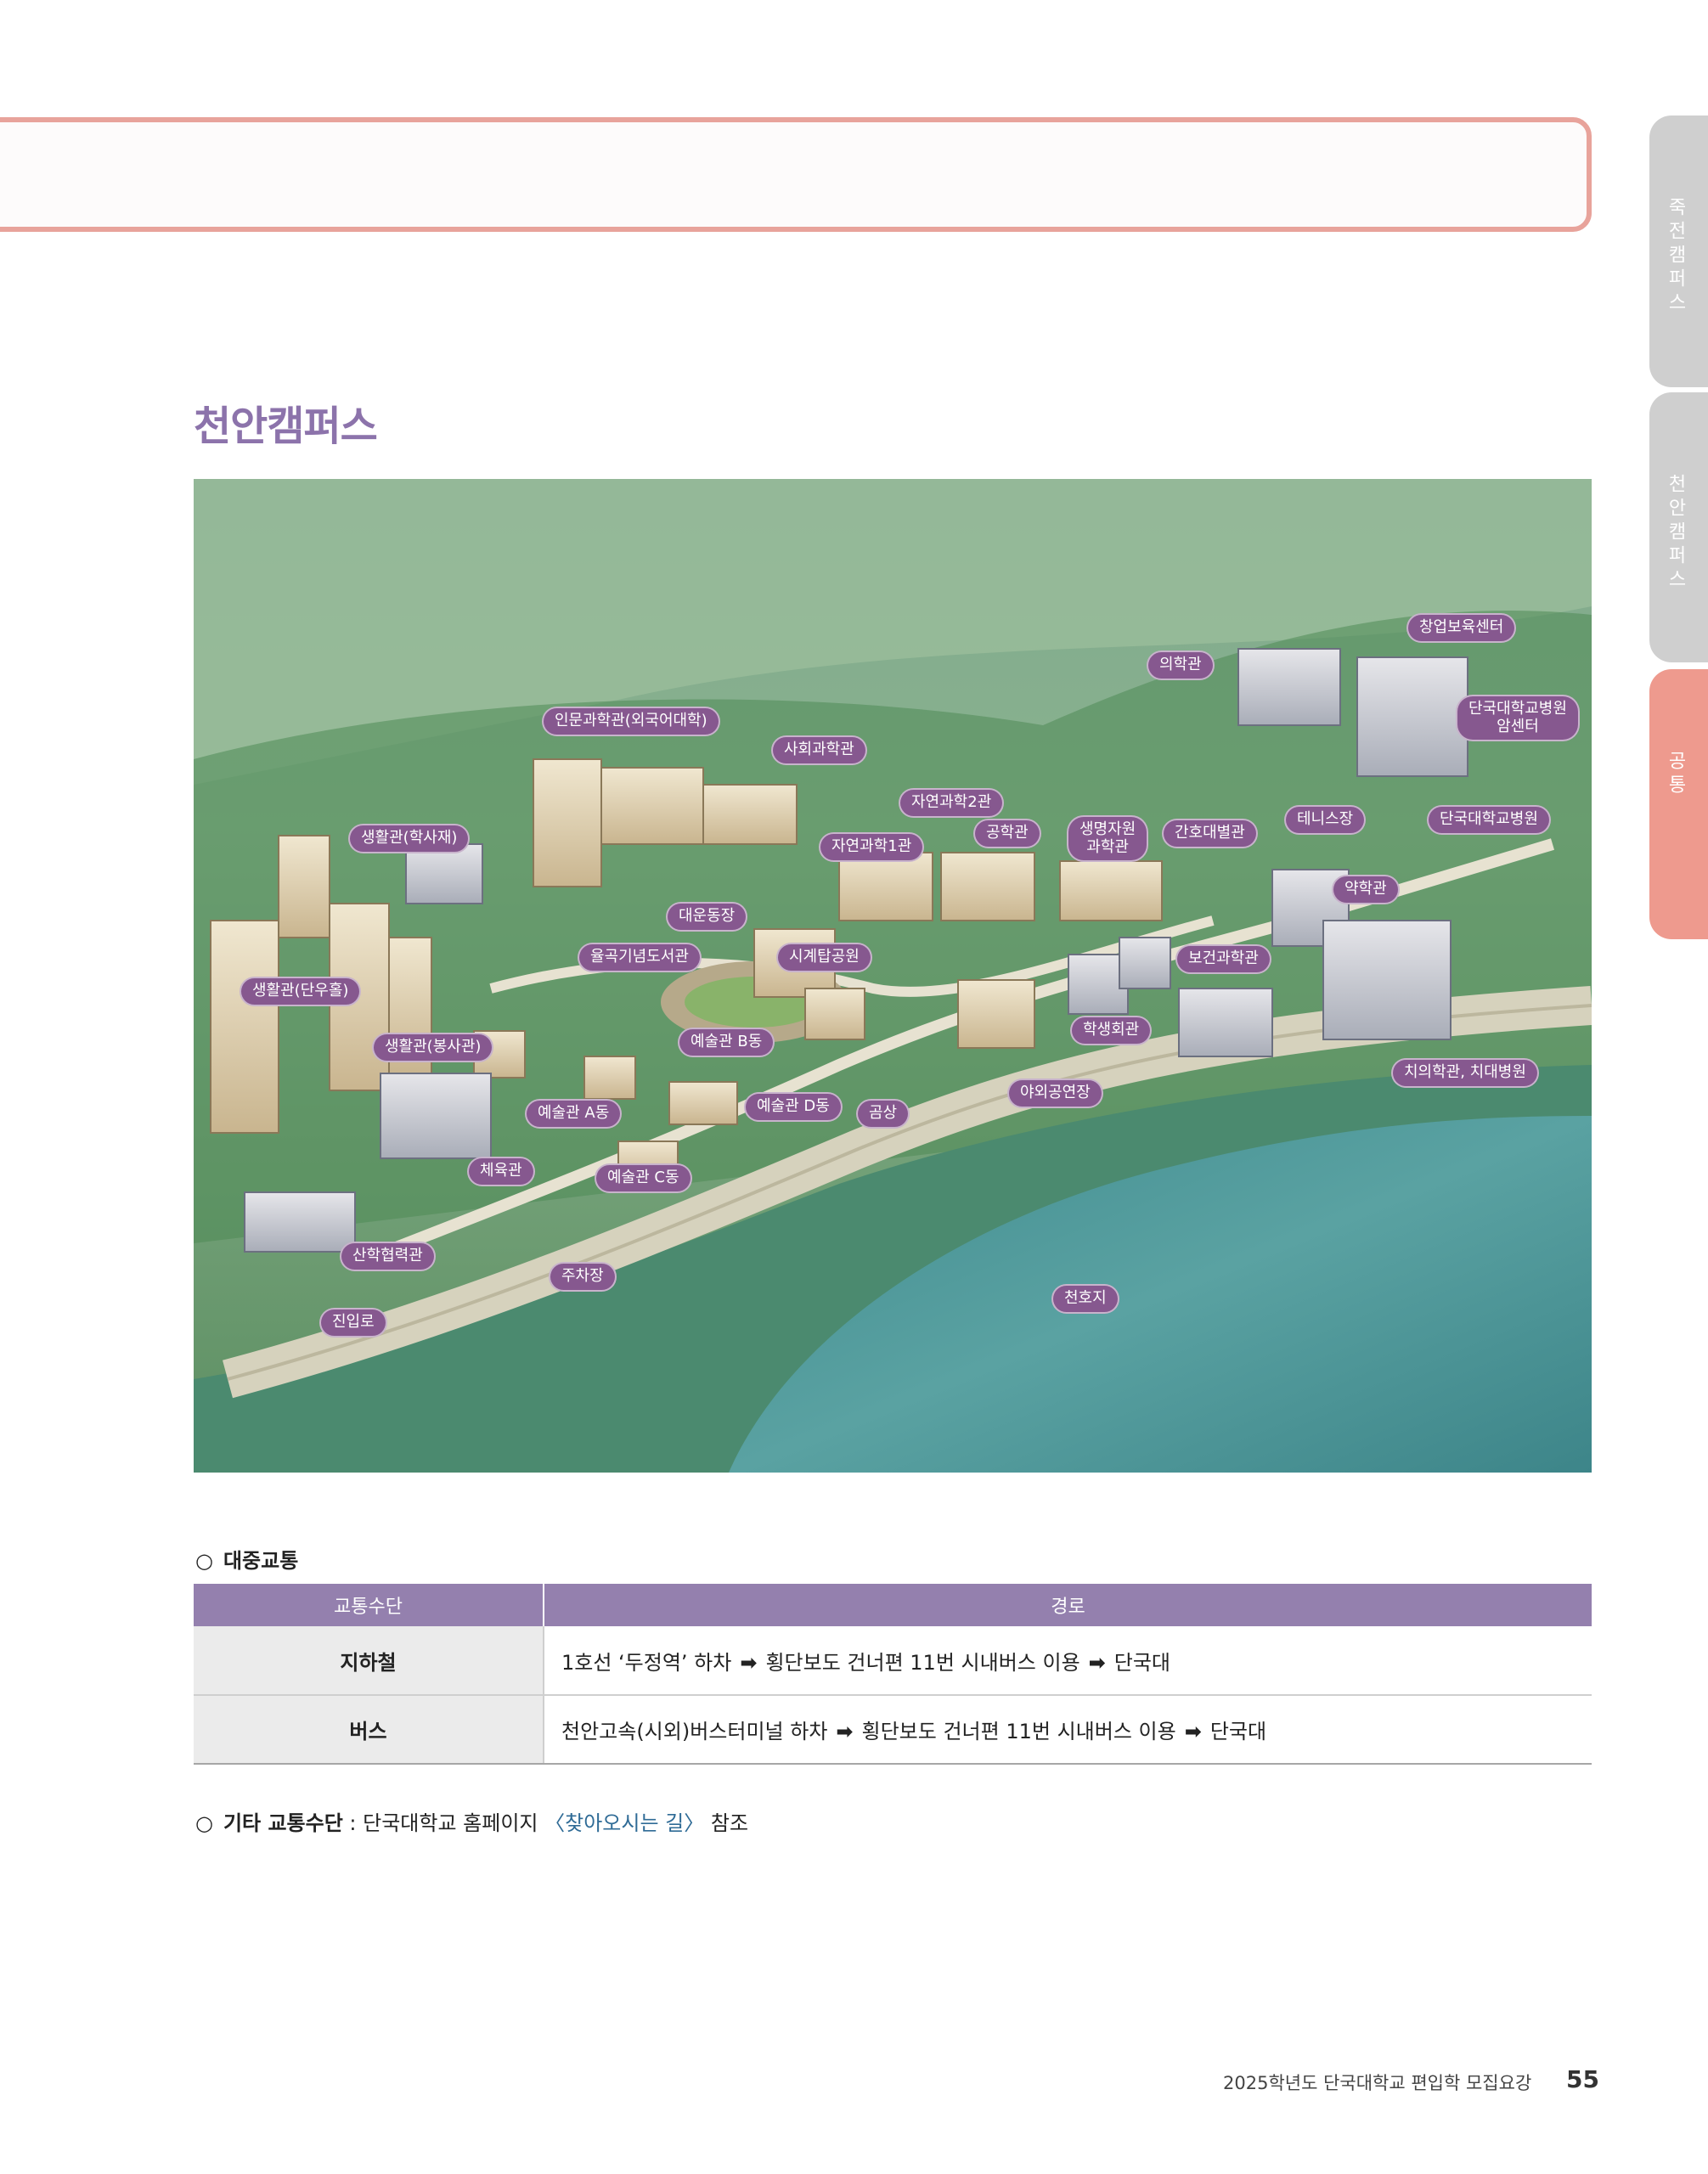 The image size is (1708, 2174). What do you see at coordinates (247, 1561) in the screenshot?
I see `transit-heading: ○ 대중교통` at bounding box center [247, 1561].